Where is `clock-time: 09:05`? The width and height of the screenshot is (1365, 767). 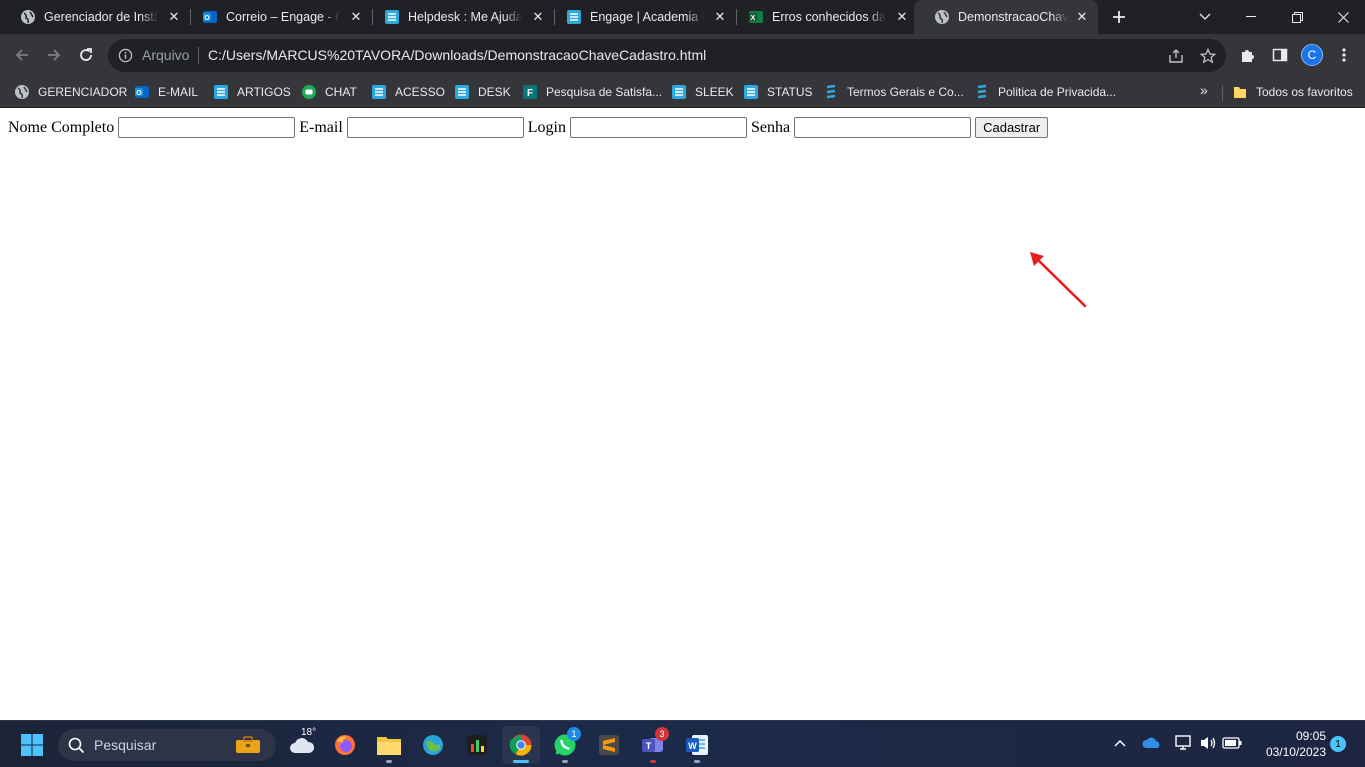 clock-time: 09:05 is located at coordinates (1310, 736).